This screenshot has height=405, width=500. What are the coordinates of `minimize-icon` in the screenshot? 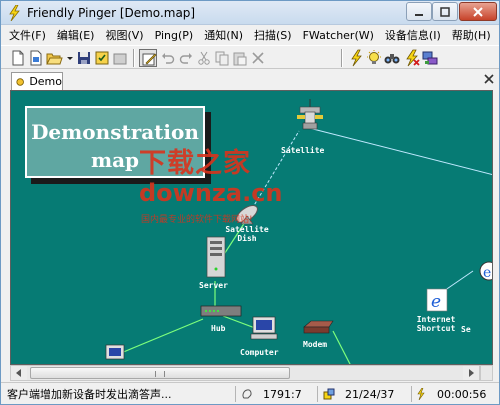 It's located at (419, 15).